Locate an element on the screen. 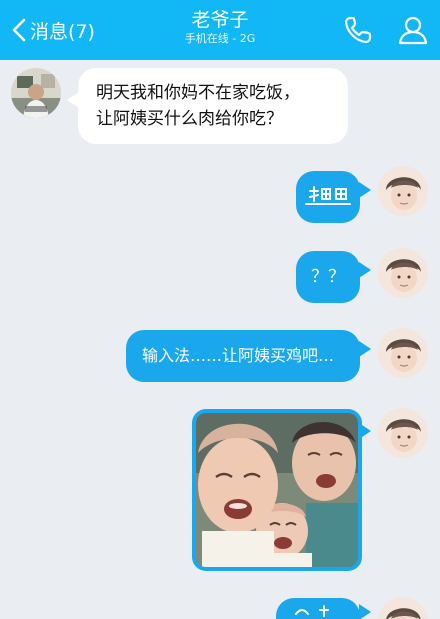 This screenshot has height=619, width=440. message-line: 让阿姨买什么肉给你吃？ is located at coordinates (189, 119).